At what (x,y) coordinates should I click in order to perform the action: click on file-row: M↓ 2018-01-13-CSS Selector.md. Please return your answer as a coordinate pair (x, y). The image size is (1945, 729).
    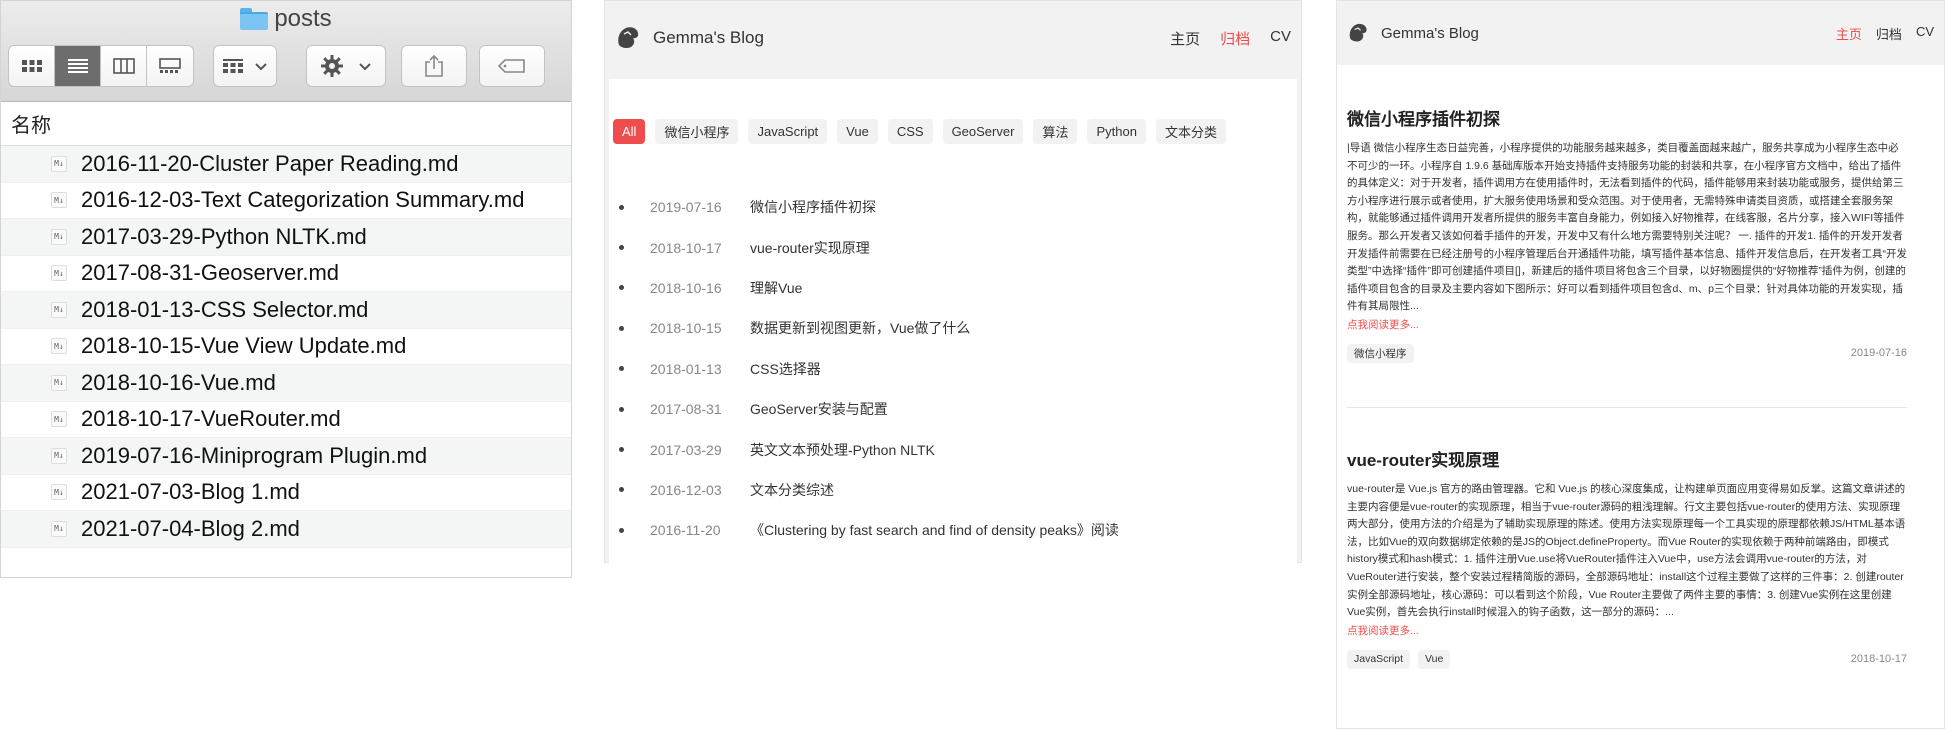
    Looking at the image, I should click on (286, 310).